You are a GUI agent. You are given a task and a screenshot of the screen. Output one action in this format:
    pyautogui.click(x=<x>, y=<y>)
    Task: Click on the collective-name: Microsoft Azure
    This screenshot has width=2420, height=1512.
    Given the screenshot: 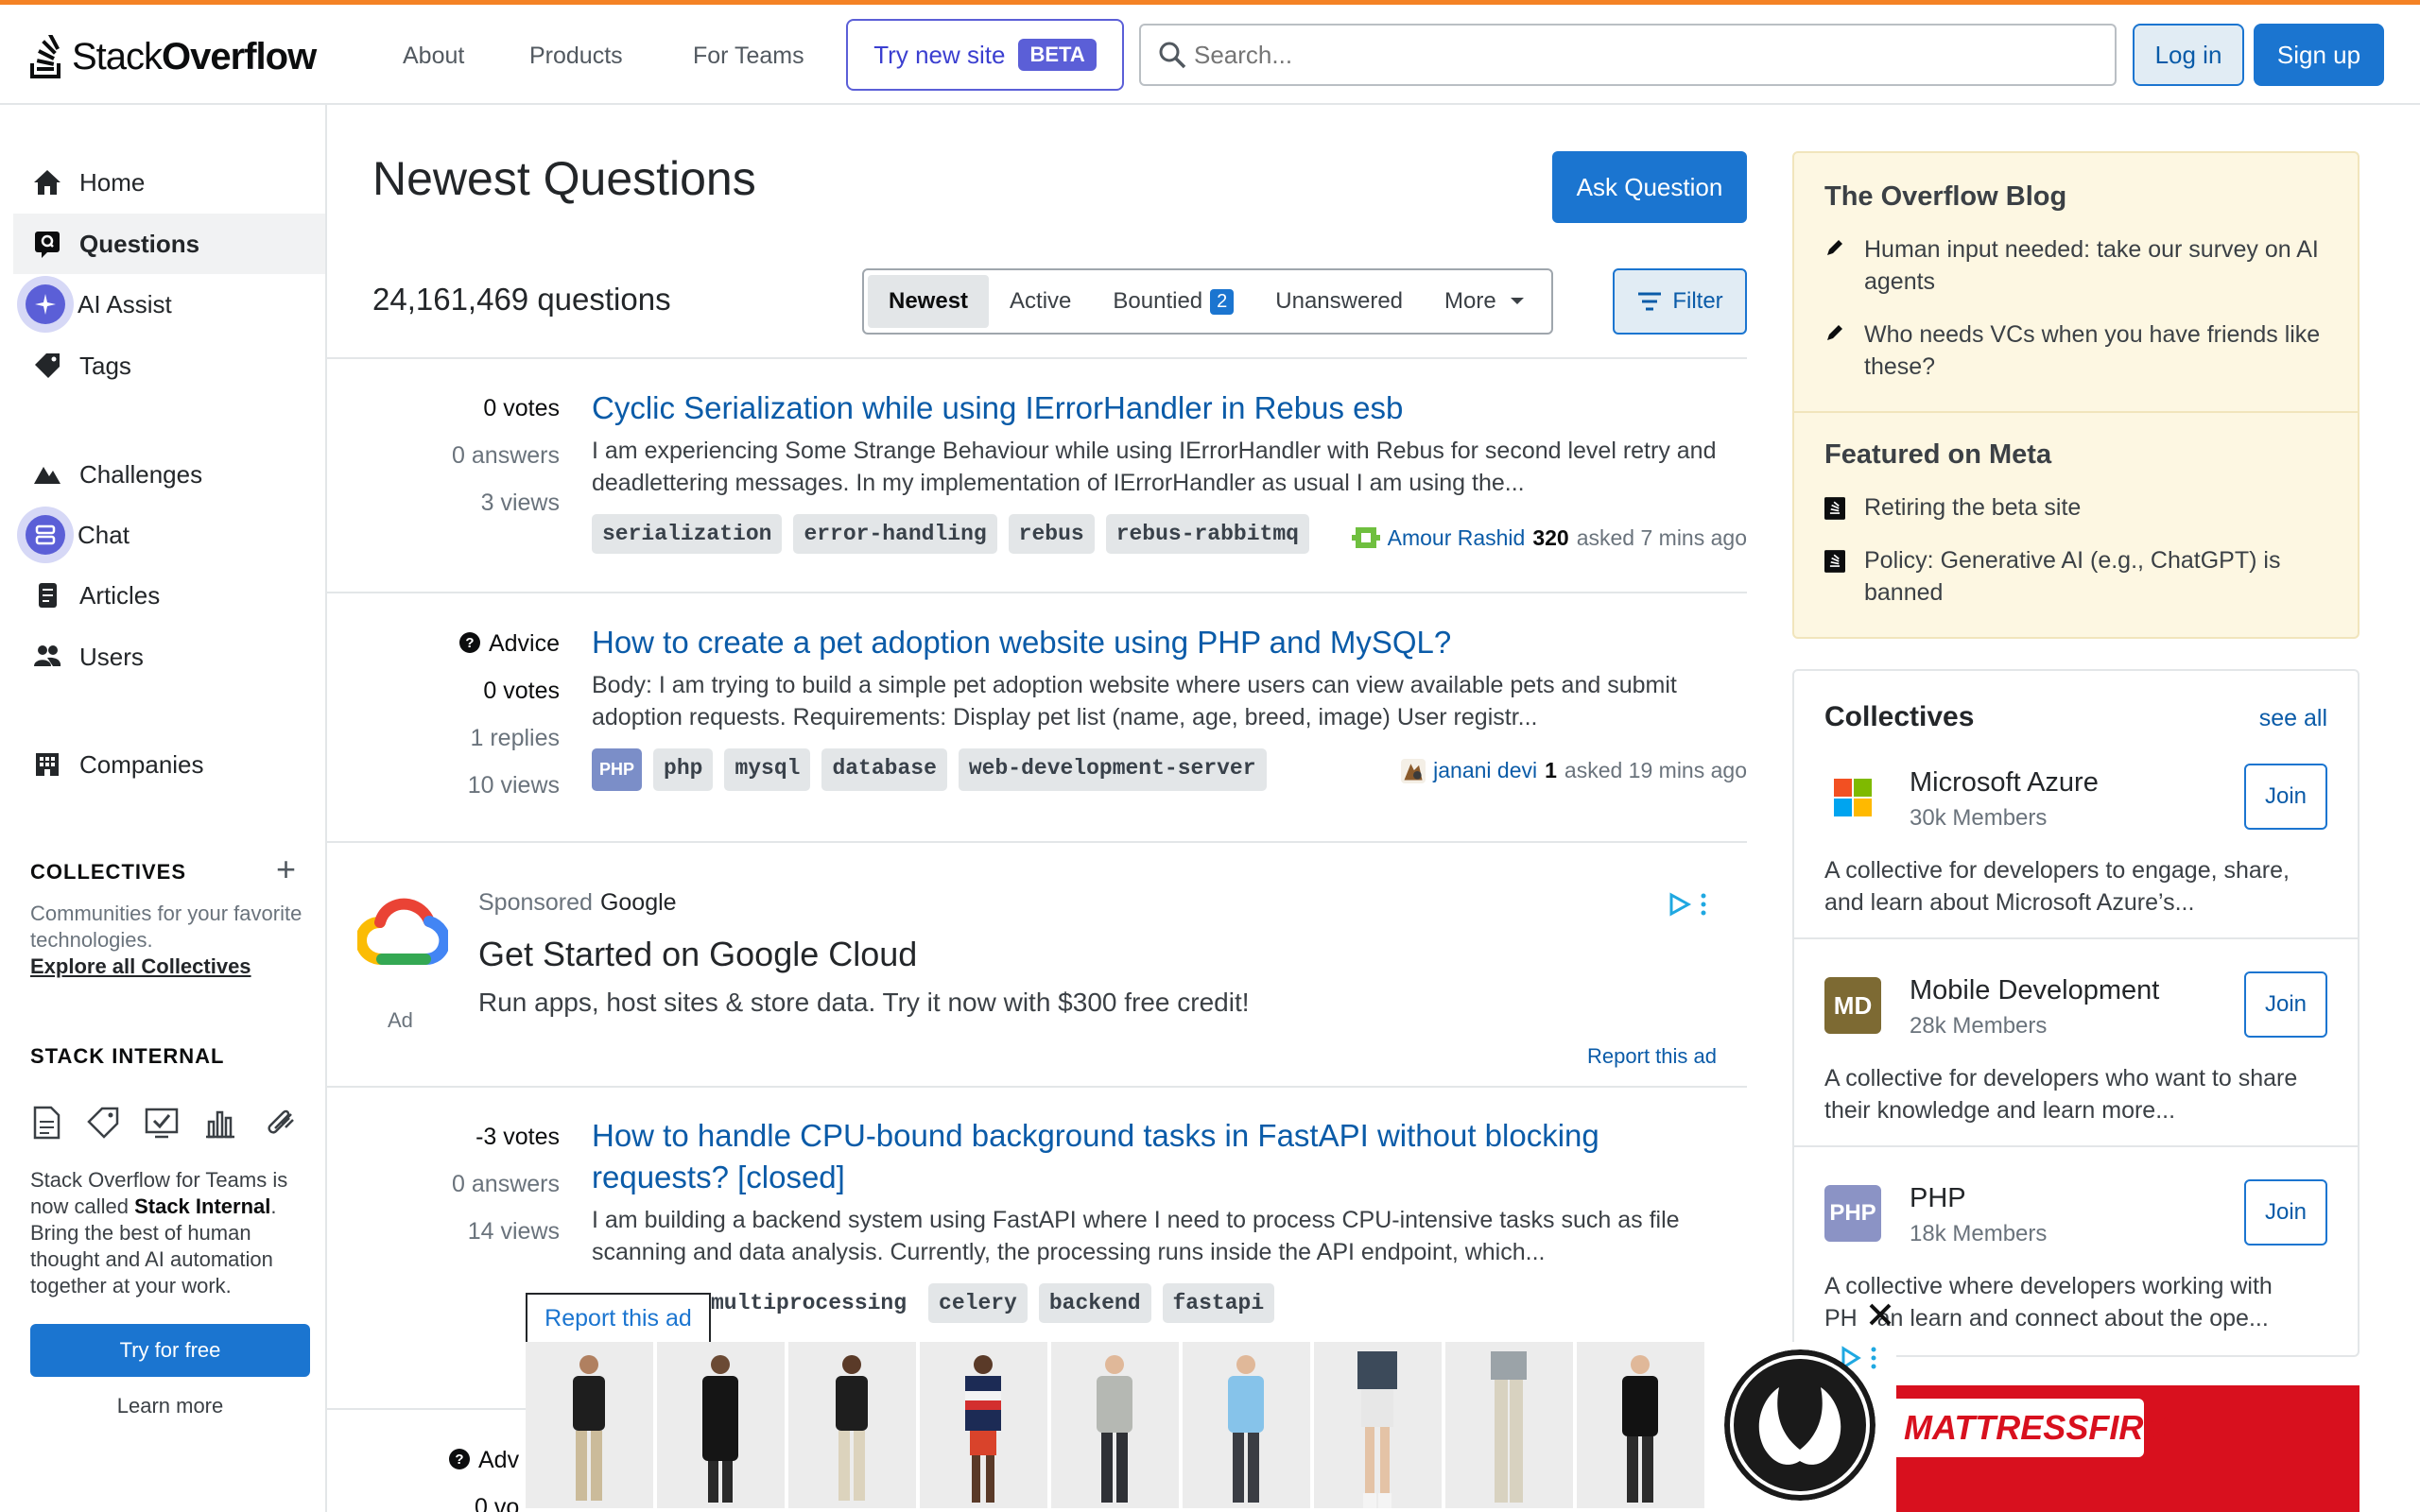 What is the action you would take?
    pyautogui.click(x=2005, y=783)
    